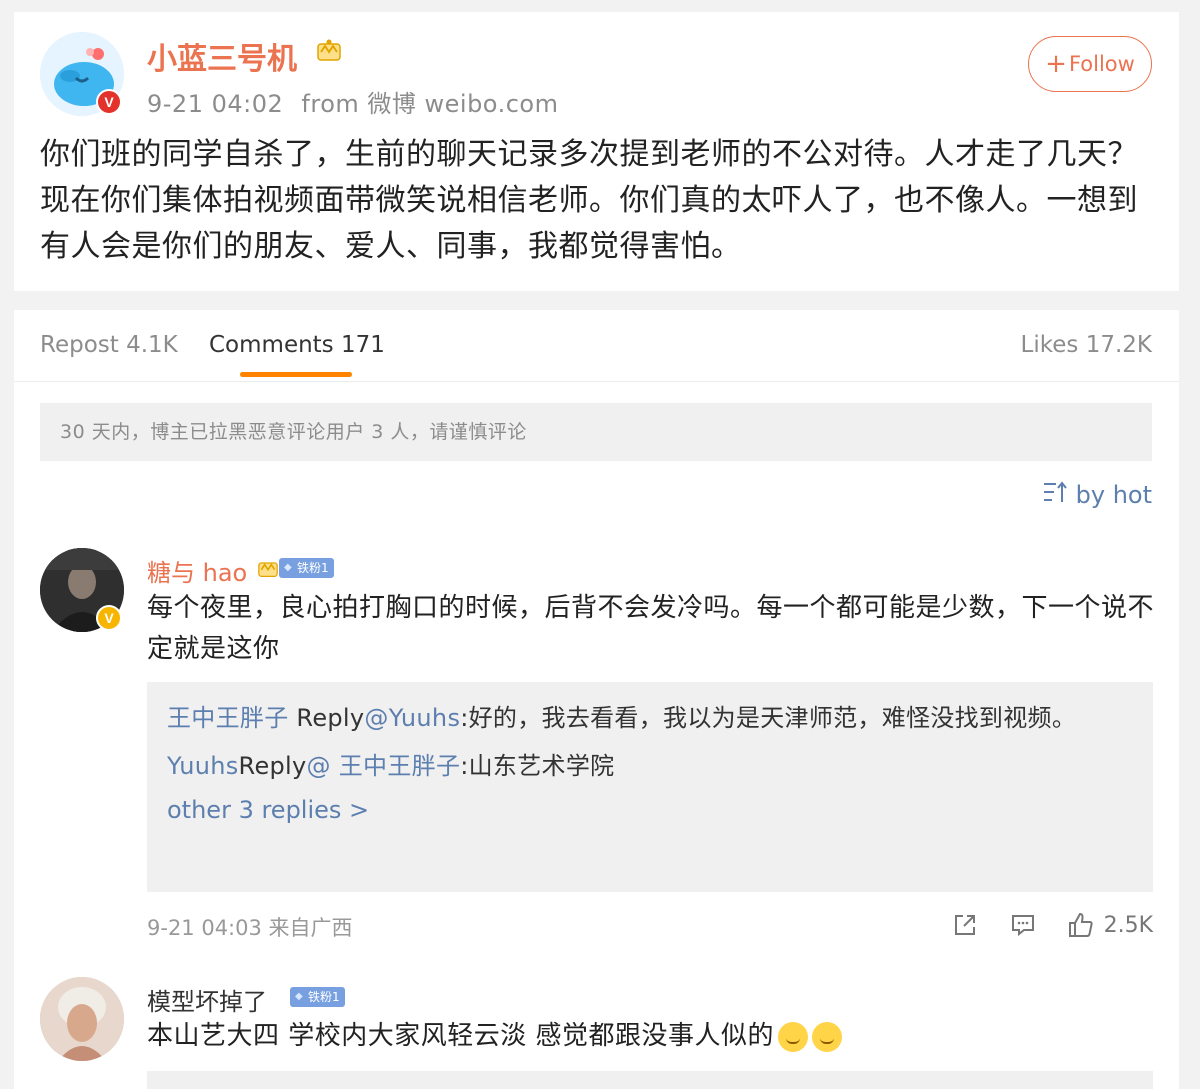  I want to click on plus-icon: +, so click(1056, 64).